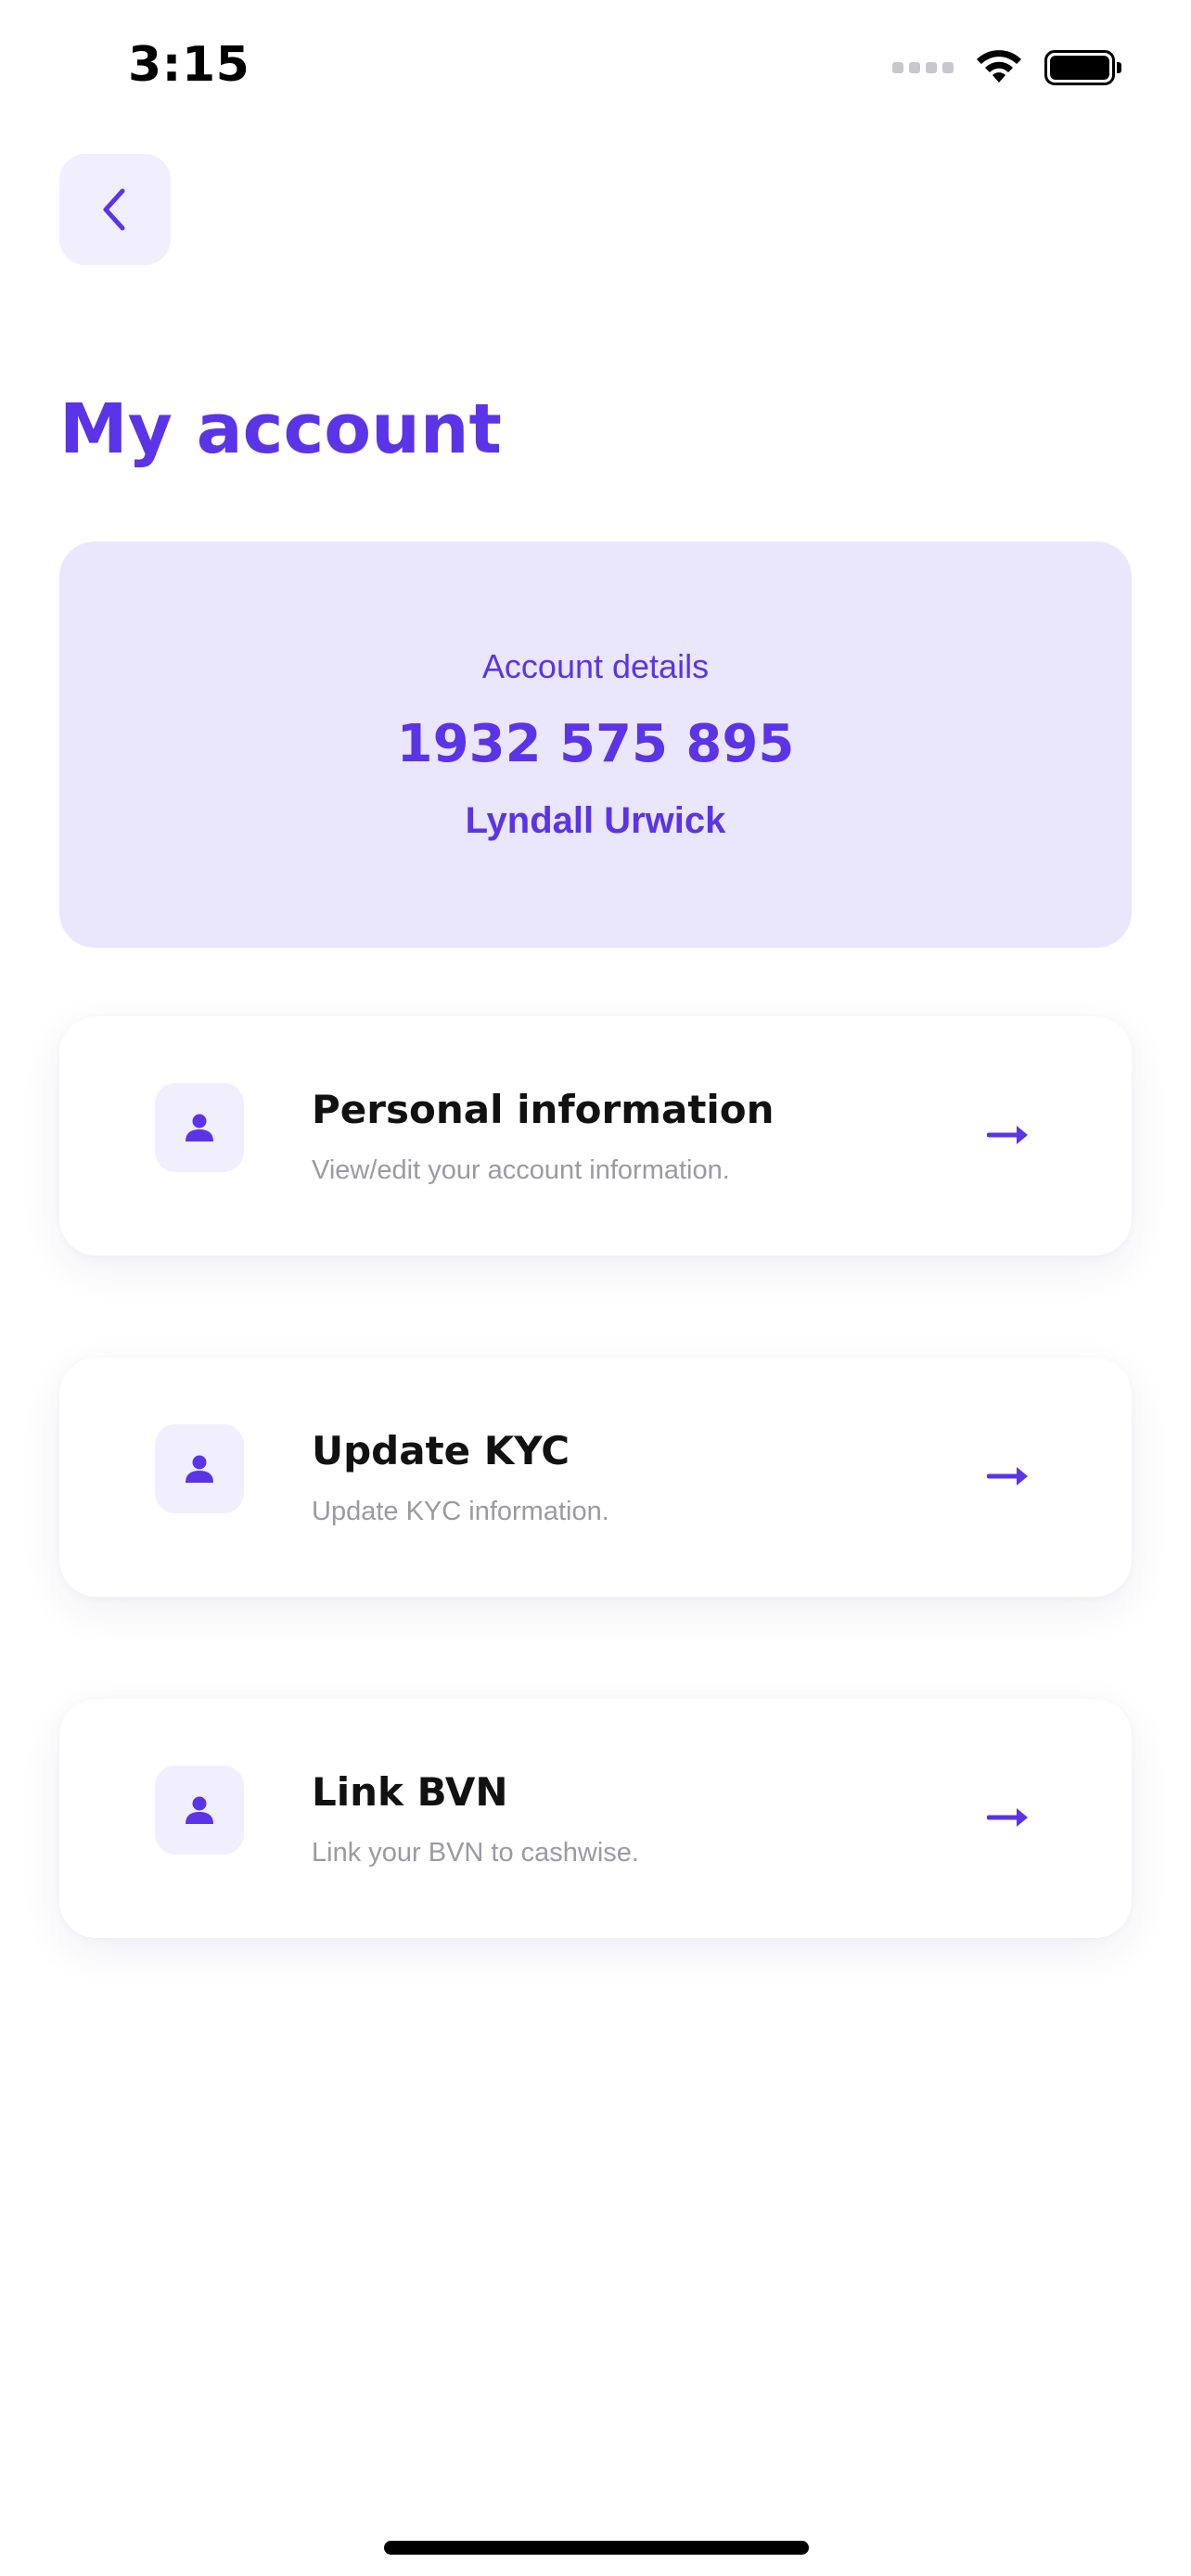 This screenshot has width=1191, height=2576. I want to click on menu-item-title: Personal information, so click(543, 1109).